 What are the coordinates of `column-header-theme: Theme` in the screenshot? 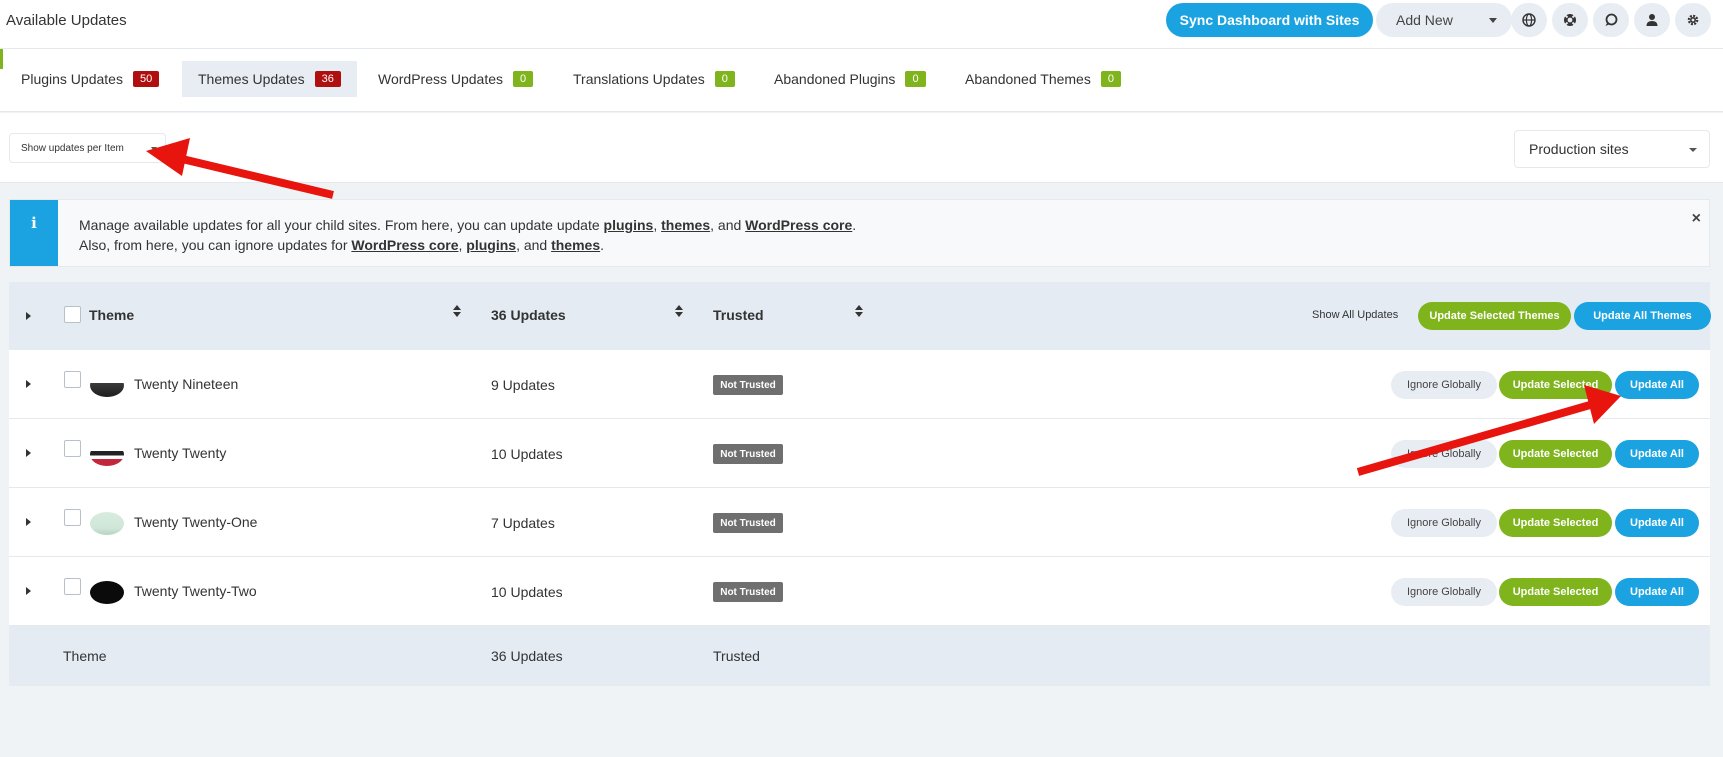 It's located at (111, 315).